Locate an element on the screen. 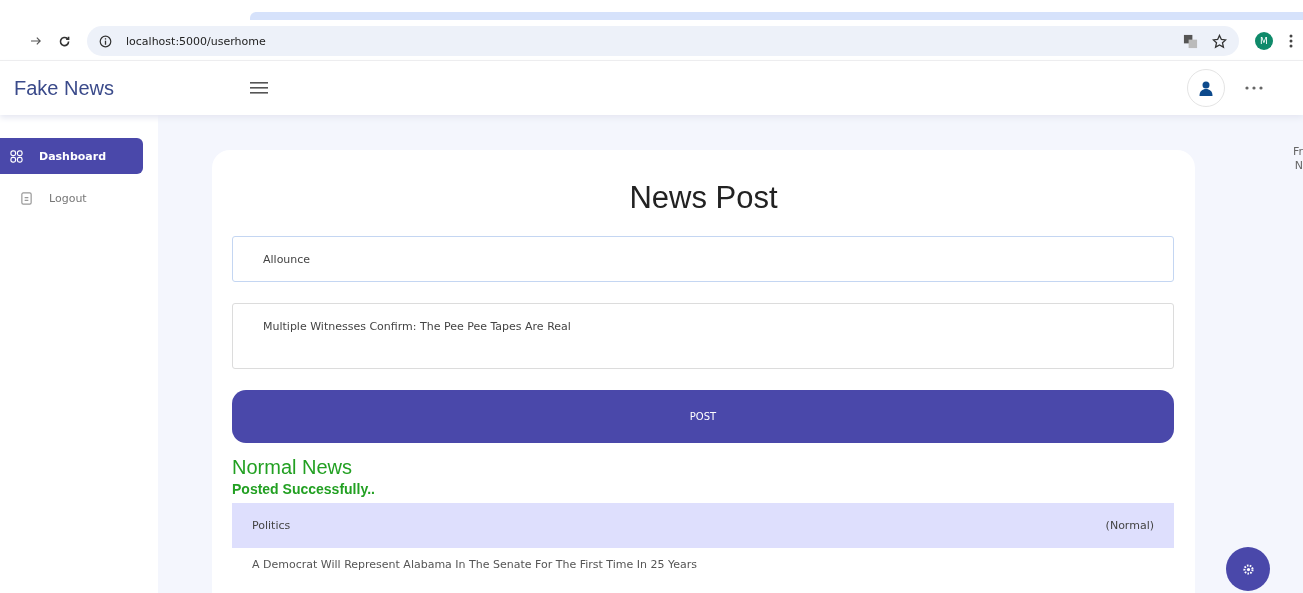  panel-text: Fr is located at coordinates (1297, 152).